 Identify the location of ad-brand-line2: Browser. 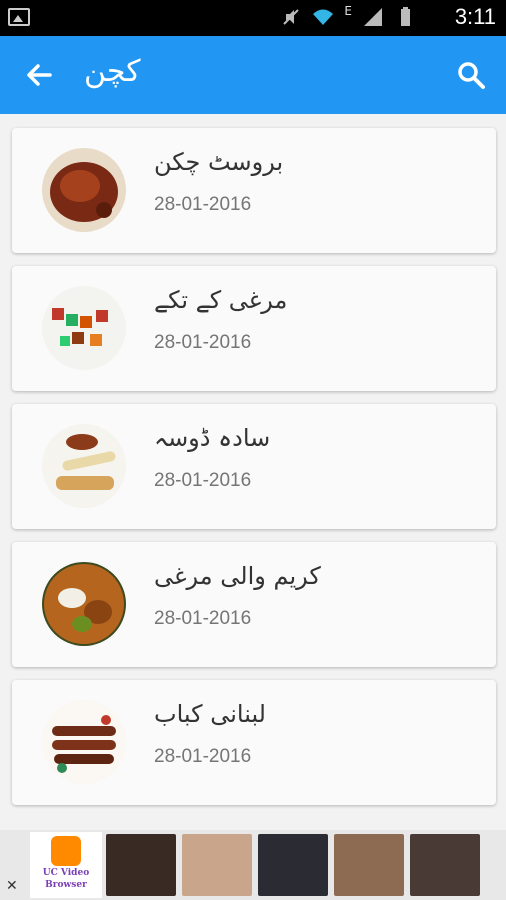
(66, 885).